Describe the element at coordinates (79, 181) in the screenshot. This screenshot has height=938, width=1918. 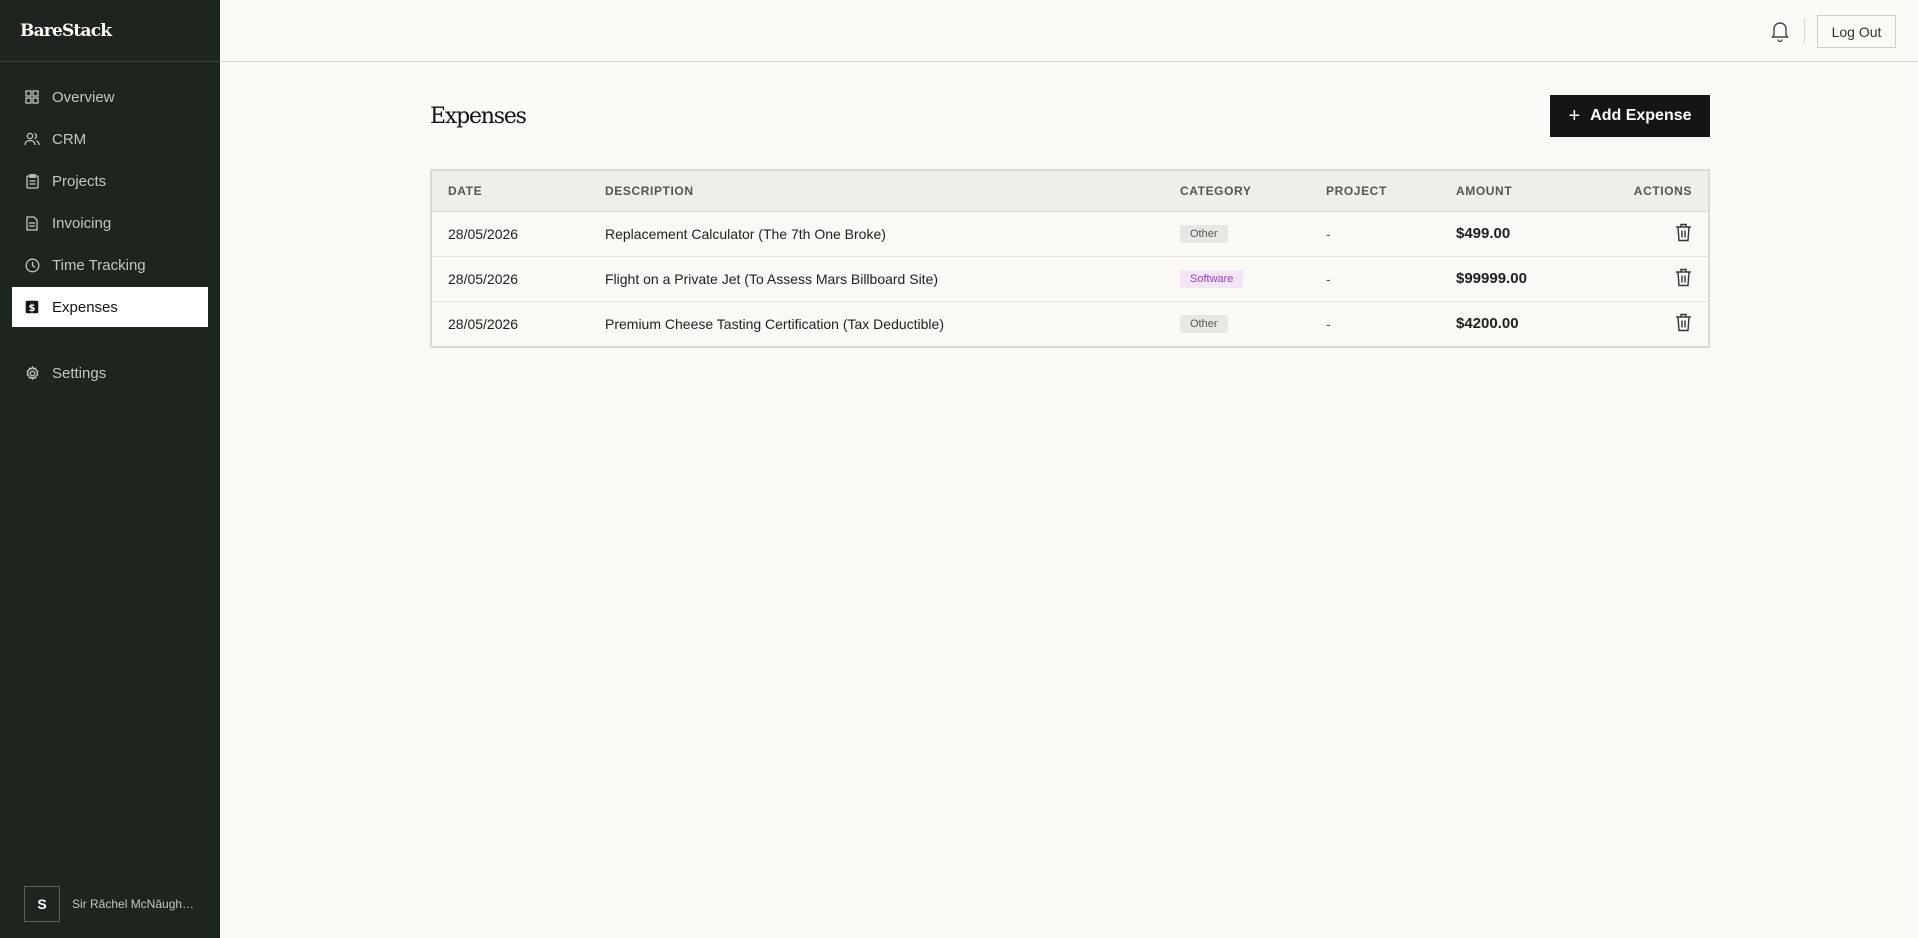
I see `sidebar-item-label: Projects` at that location.